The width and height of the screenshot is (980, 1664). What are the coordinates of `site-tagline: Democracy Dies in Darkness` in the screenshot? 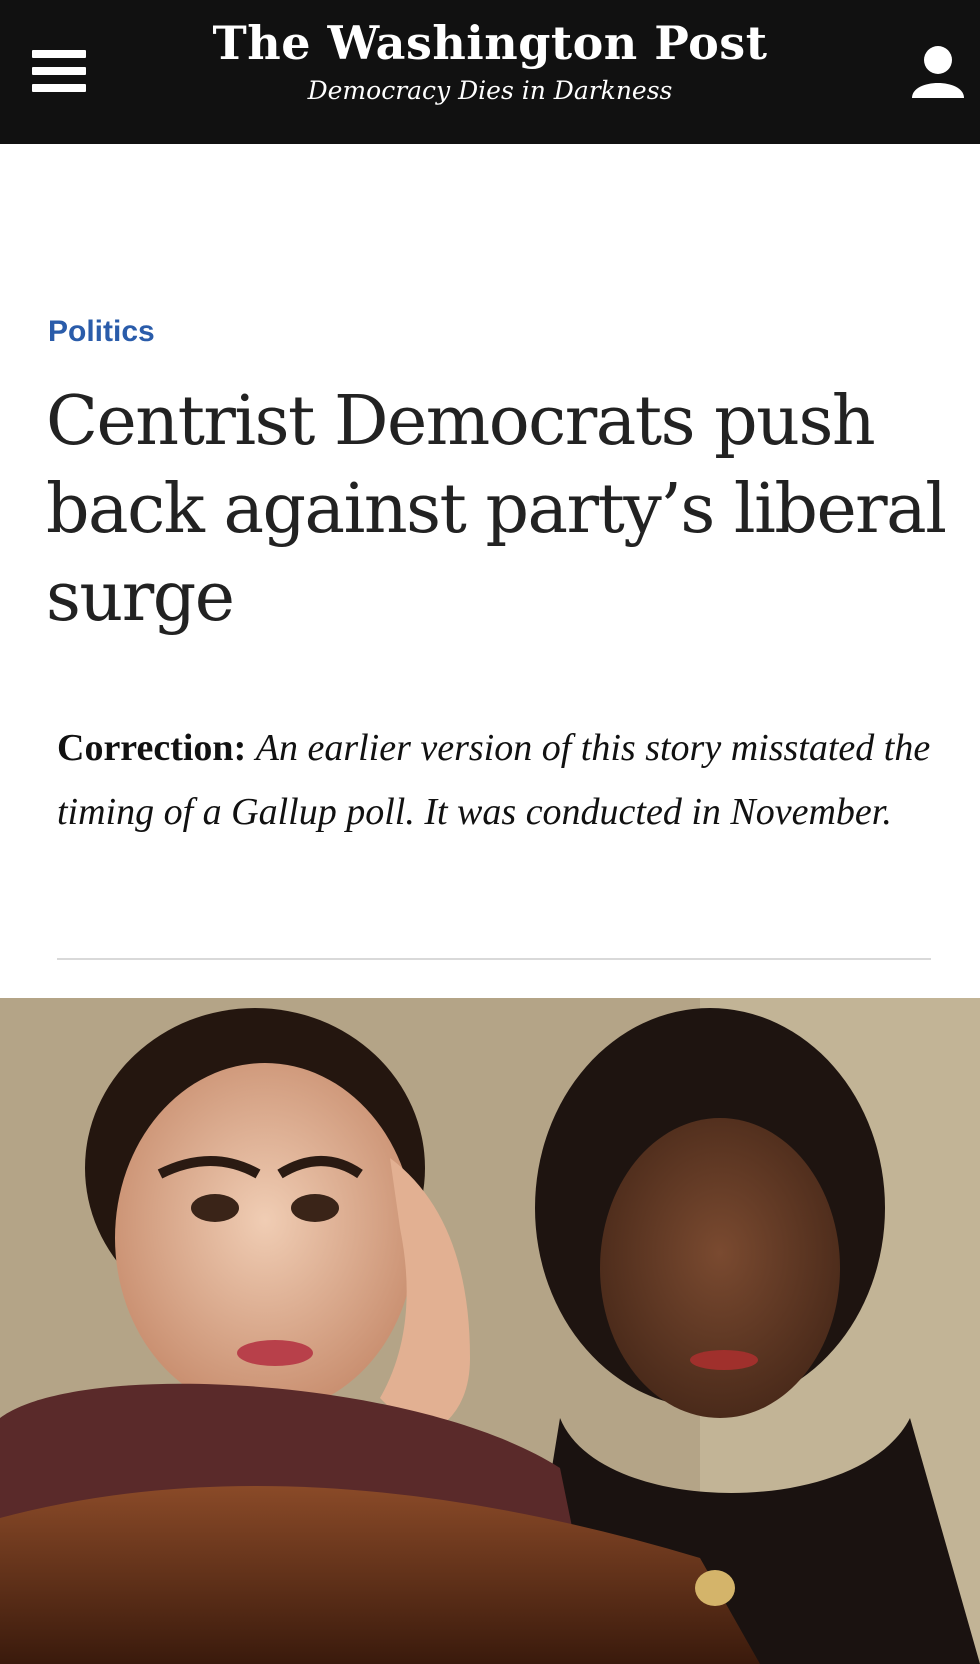 It's located at (490, 90).